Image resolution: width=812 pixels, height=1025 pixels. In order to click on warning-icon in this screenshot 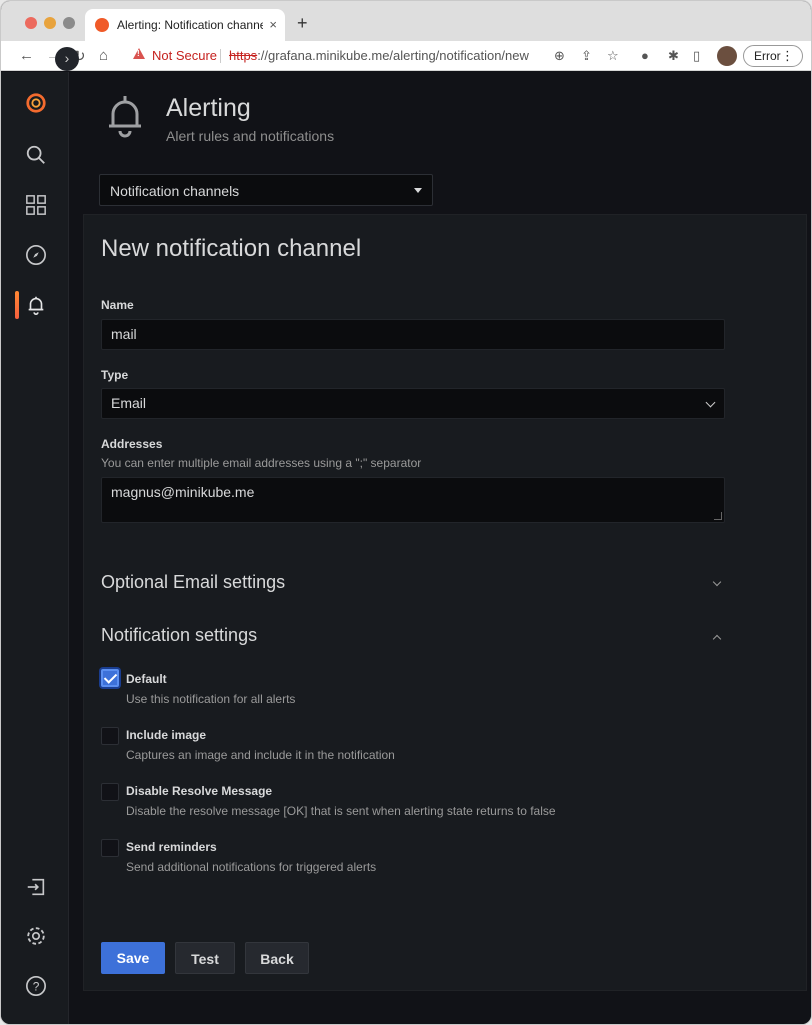, I will do `click(139, 53)`.